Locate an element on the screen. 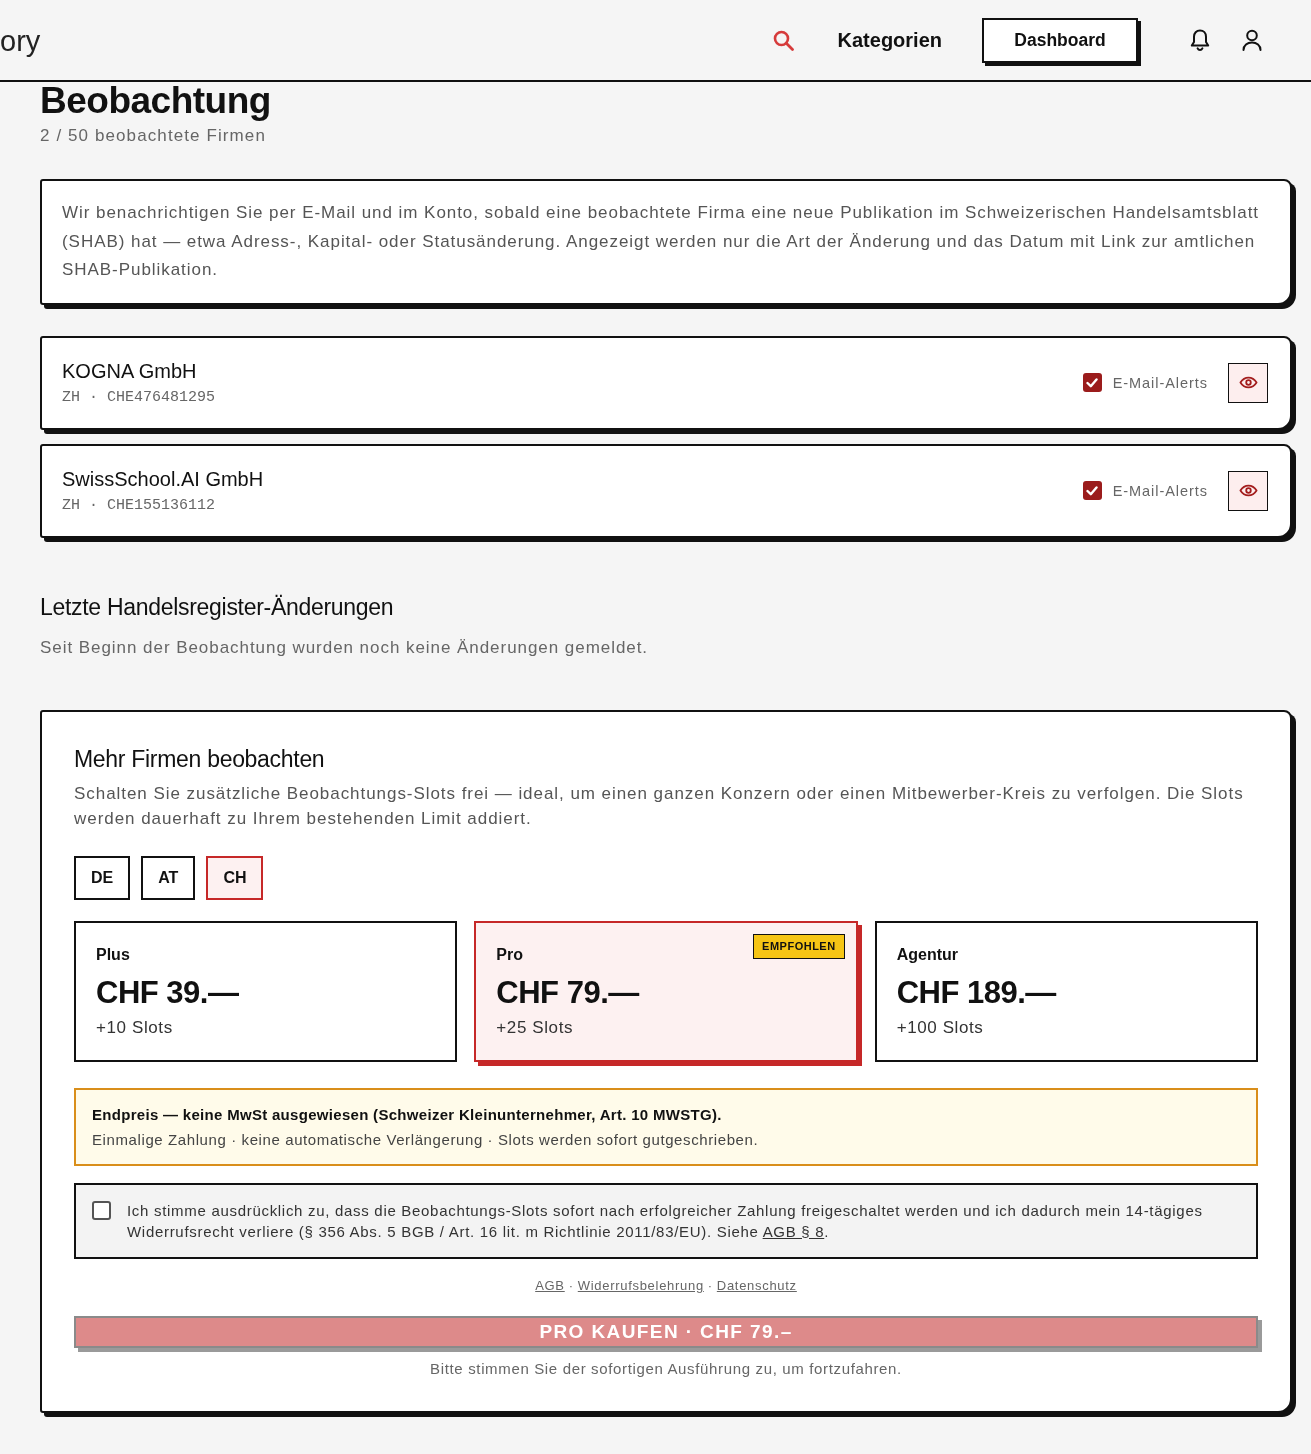 The height and width of the screenshot is (1454, 1311). plan-card: Plus CHF 39.— +10 Slots is located at coordinates (266, 991).